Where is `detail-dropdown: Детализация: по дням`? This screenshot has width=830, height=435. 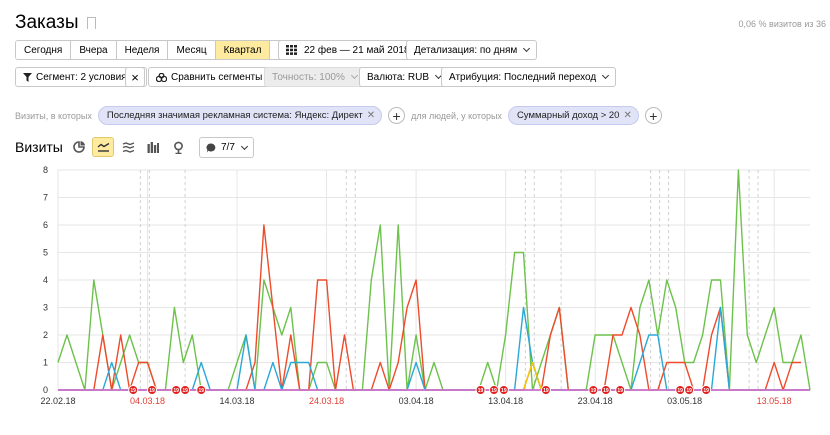
detail-dropdown: Детализация: по дням is located at coordinates (472, 50).